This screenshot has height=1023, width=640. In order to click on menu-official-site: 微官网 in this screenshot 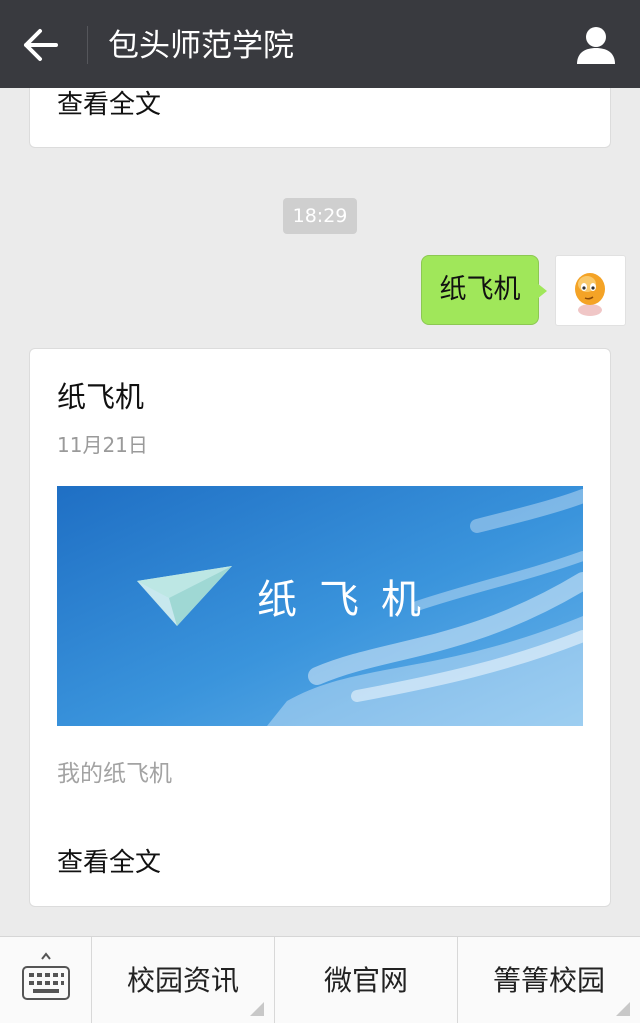, I will do `click(366, 980)`.